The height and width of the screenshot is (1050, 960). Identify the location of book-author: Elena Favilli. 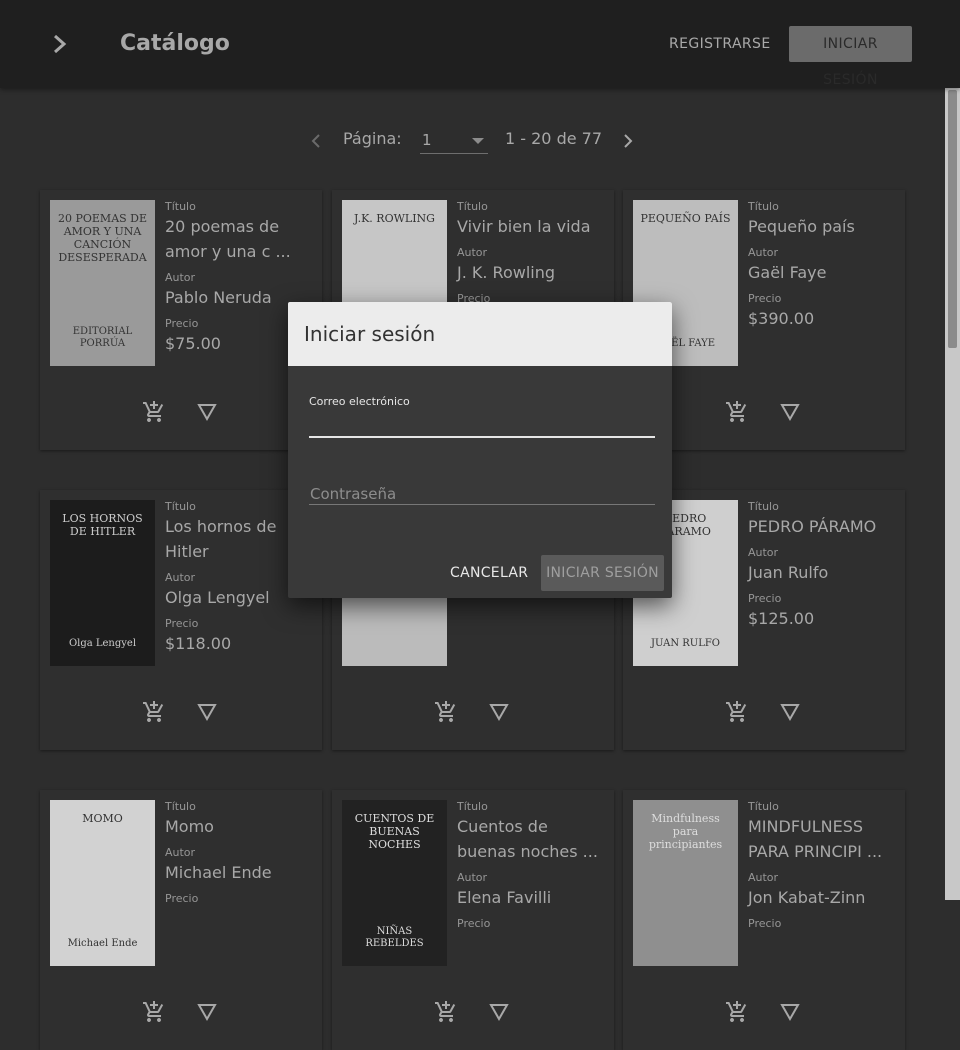
(504, 897).